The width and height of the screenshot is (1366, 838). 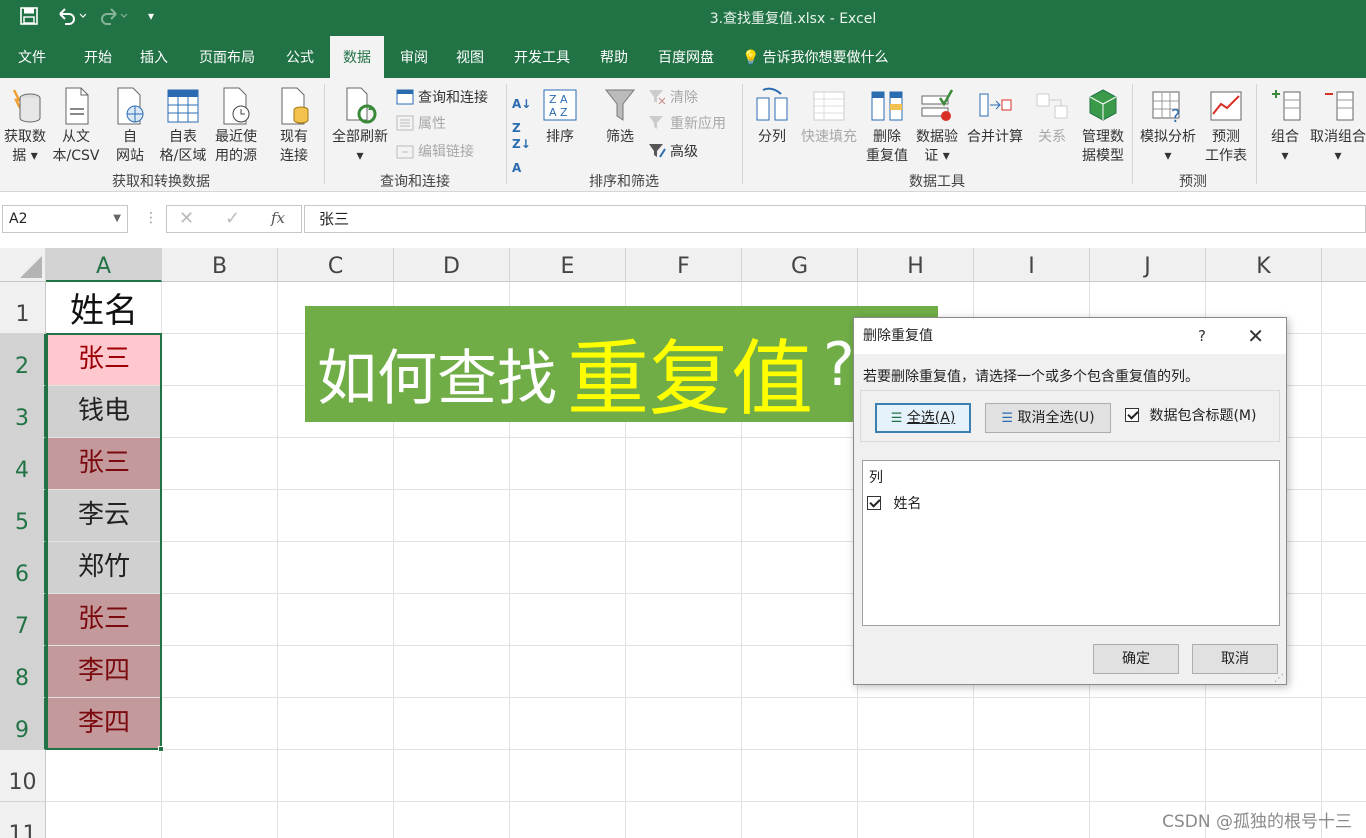 What do you see at coordinates (829, 116) in the screenshot?
I see `flash-fill-button: 快速填充` at bounding box center [829, 116].